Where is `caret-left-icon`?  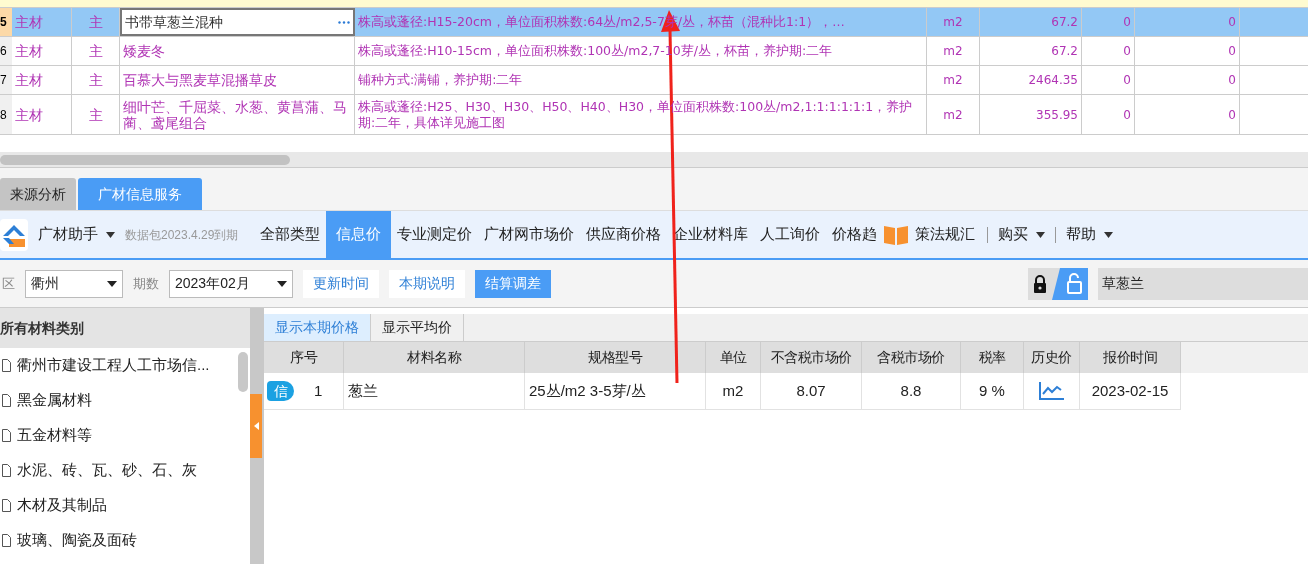
caret-left-icon is located at coordinates (256, 426).